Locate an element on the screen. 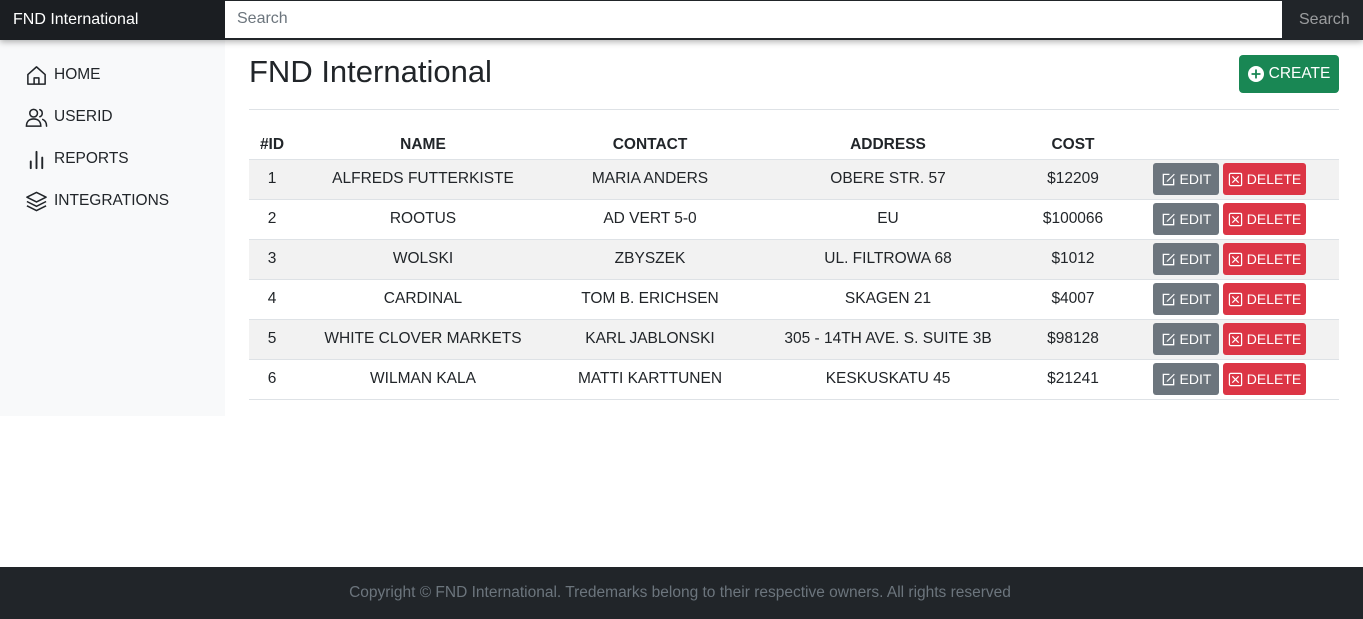  top-navbar: FND International Search is located at coordinates (681, 20).